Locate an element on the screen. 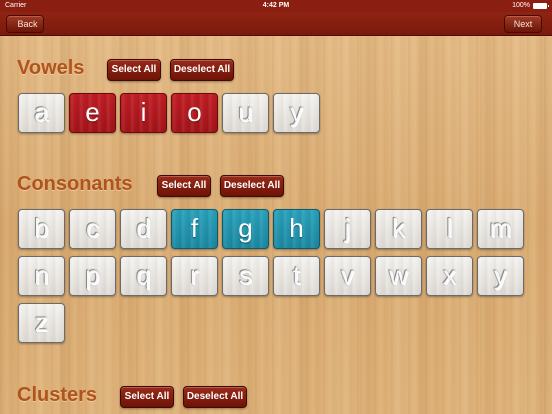  vowels-title: Vowels is located at coordinates (51, 68).